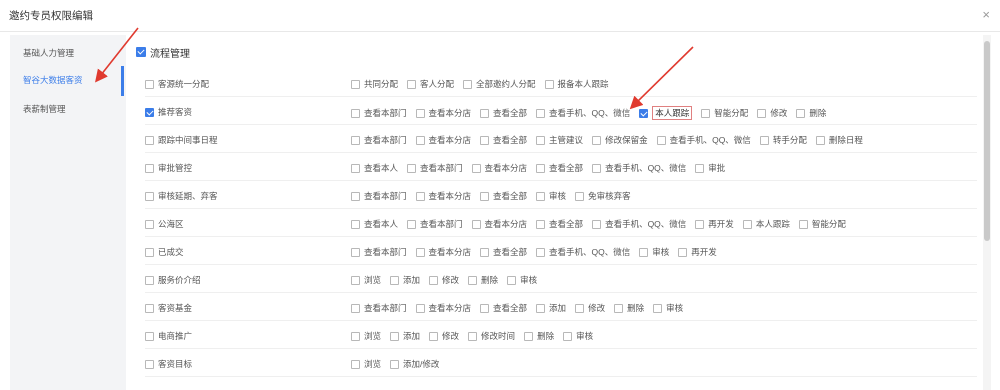 This screenshot has height=390, width=1000. What do you see at coordinates (986, 15) in the screenshot?
I see `close-icon: ×` at bounding box center [986, 15].